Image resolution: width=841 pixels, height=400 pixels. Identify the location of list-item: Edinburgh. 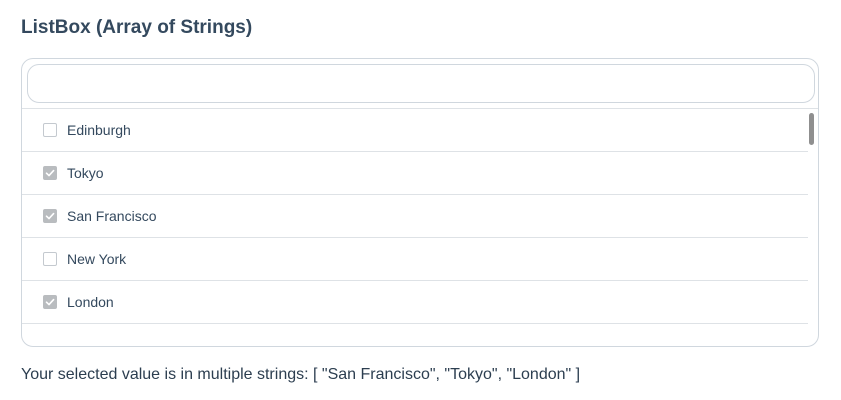
(415, 130).